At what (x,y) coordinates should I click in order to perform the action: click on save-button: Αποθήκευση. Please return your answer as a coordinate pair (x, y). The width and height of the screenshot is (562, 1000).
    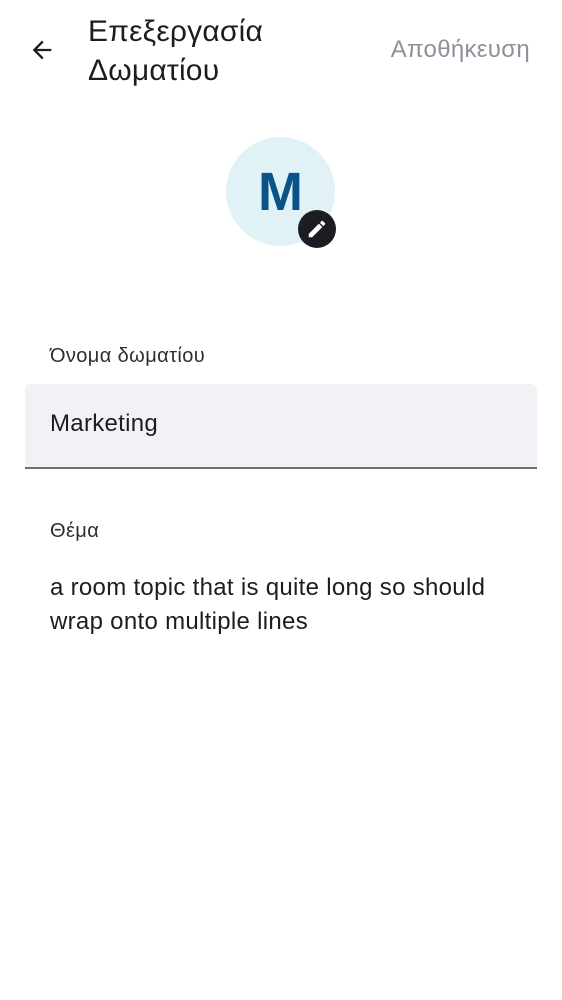
    Looking at the image, I should click on (460, 50).